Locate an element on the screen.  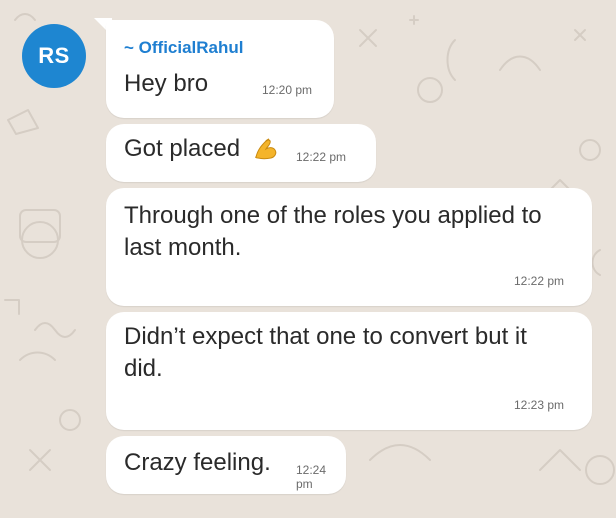
message-text: Hey bro is located at coordinates (166, 83).